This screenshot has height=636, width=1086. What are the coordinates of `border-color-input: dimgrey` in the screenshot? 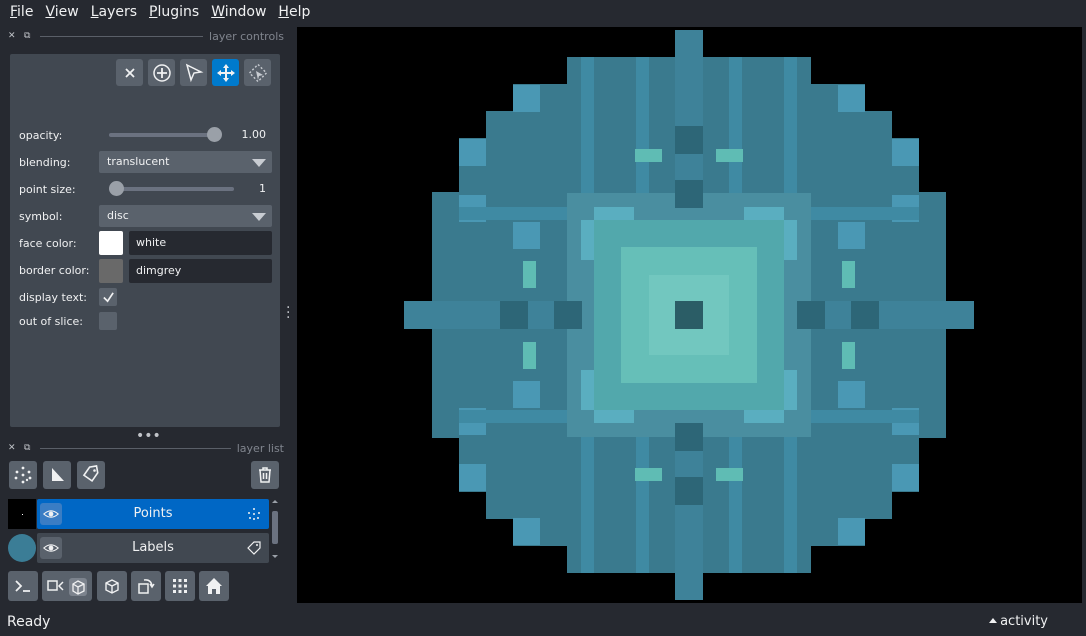 It's located at (200, 271).